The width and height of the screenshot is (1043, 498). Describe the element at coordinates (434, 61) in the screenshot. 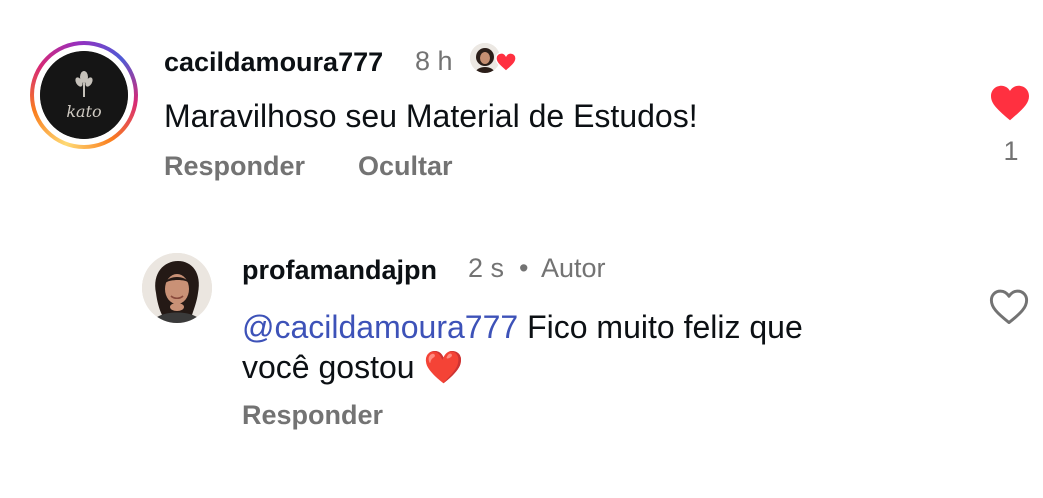

I see `comment-time: 8 h` at that location.